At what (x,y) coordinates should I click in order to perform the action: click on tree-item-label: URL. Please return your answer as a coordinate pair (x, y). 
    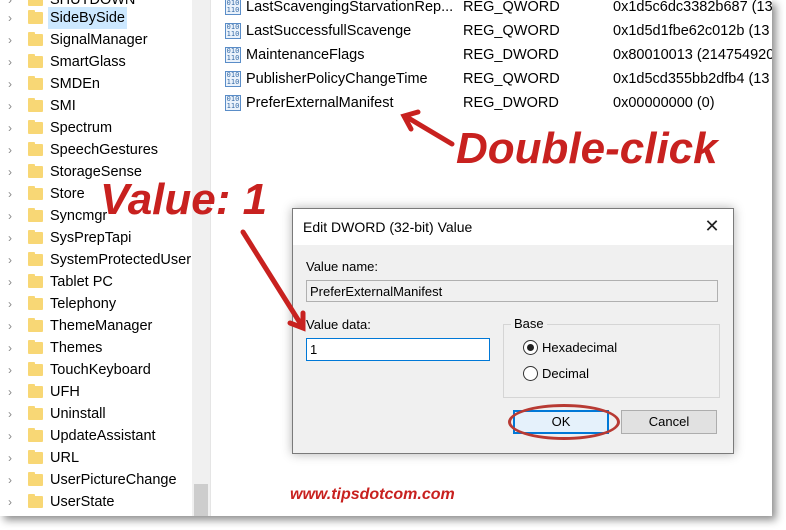
    Looking at the image, I should click on (65, 458).